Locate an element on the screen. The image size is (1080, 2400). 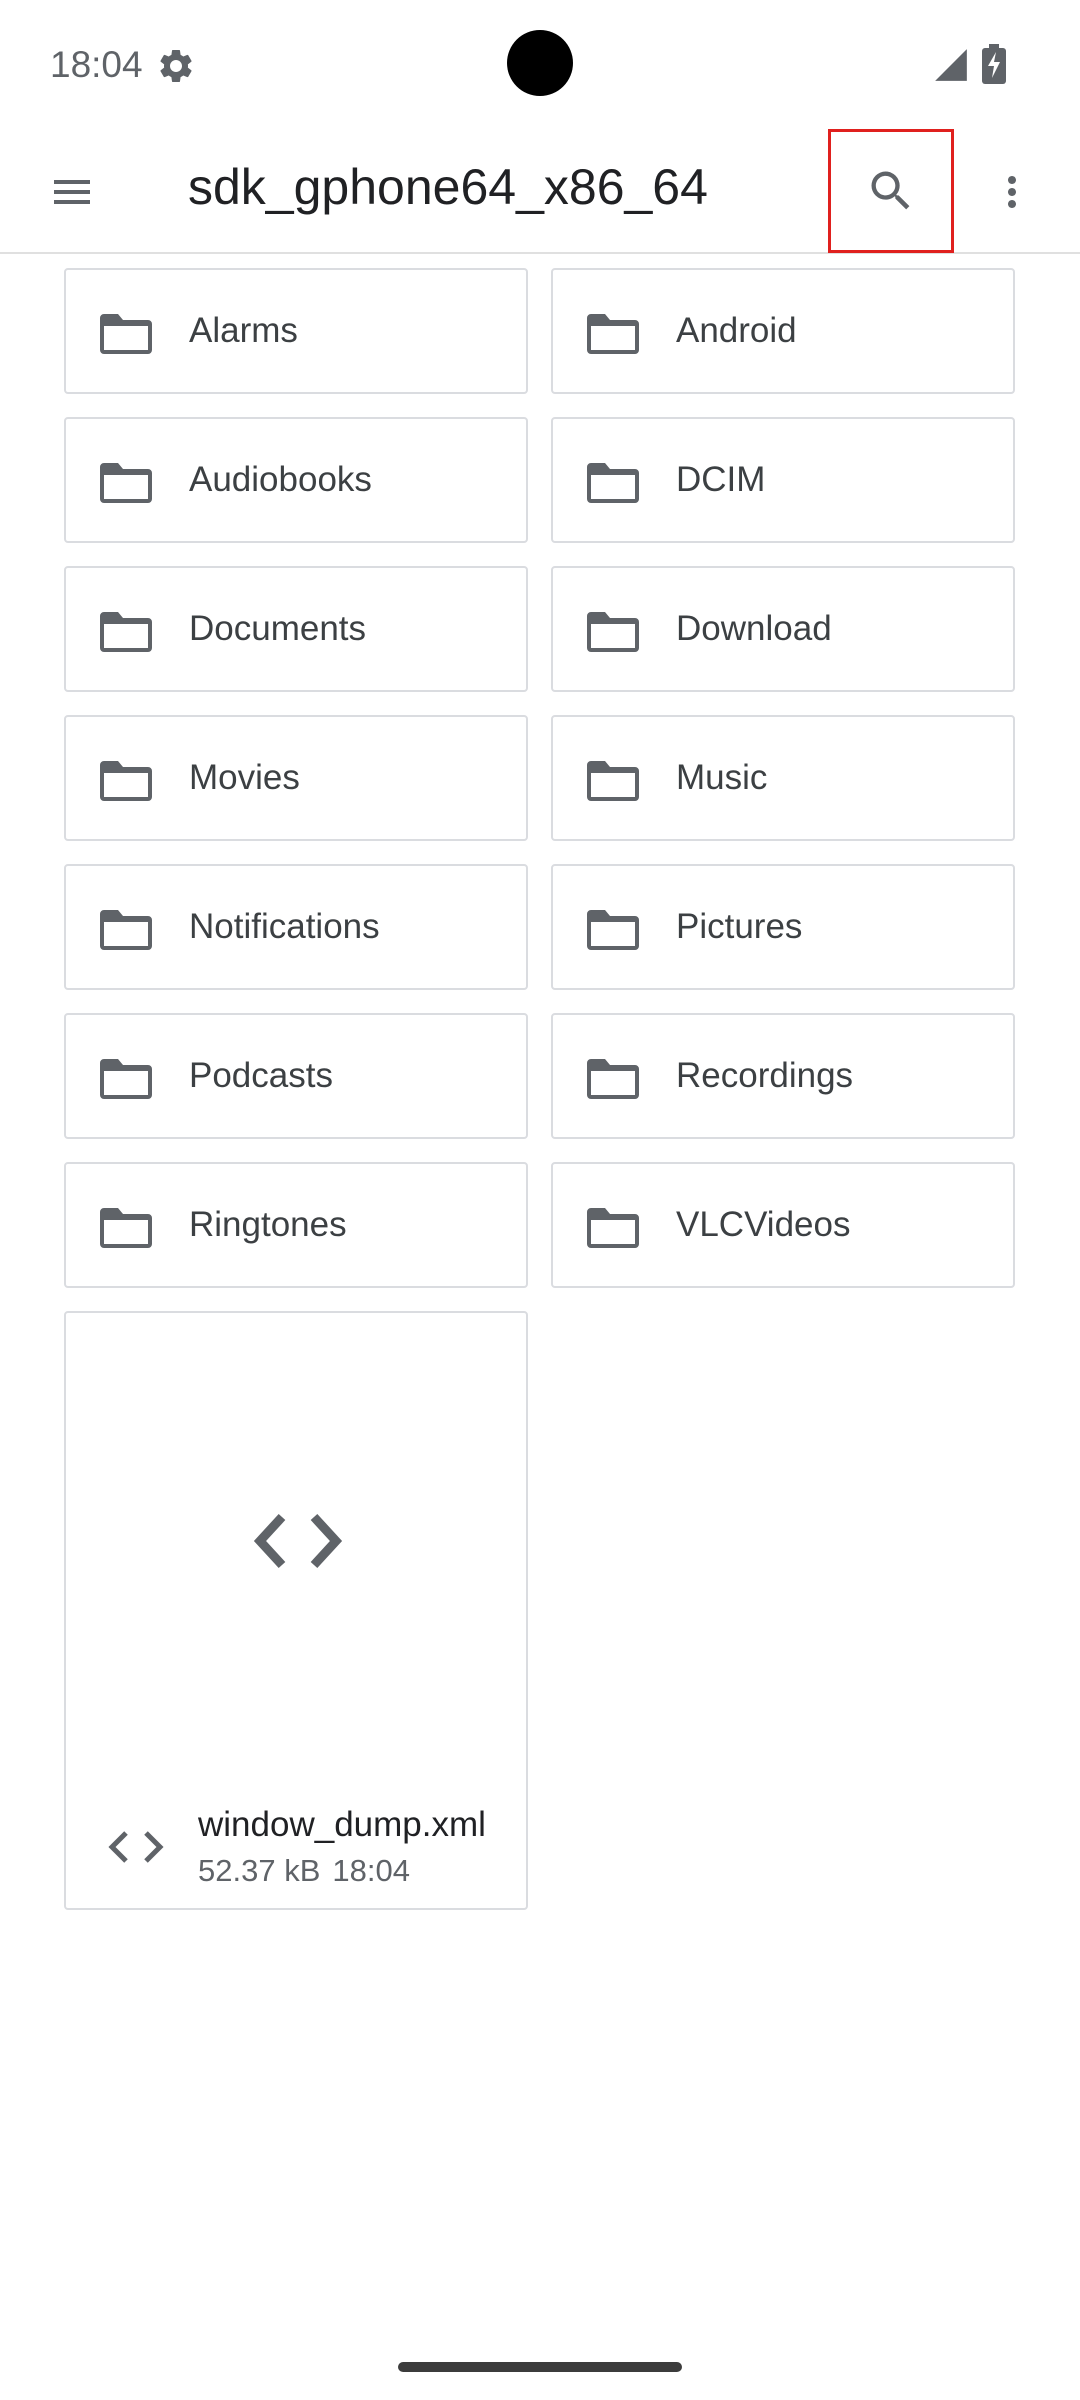
folder-tile: Recordings is located at coordinates (783, 1076).